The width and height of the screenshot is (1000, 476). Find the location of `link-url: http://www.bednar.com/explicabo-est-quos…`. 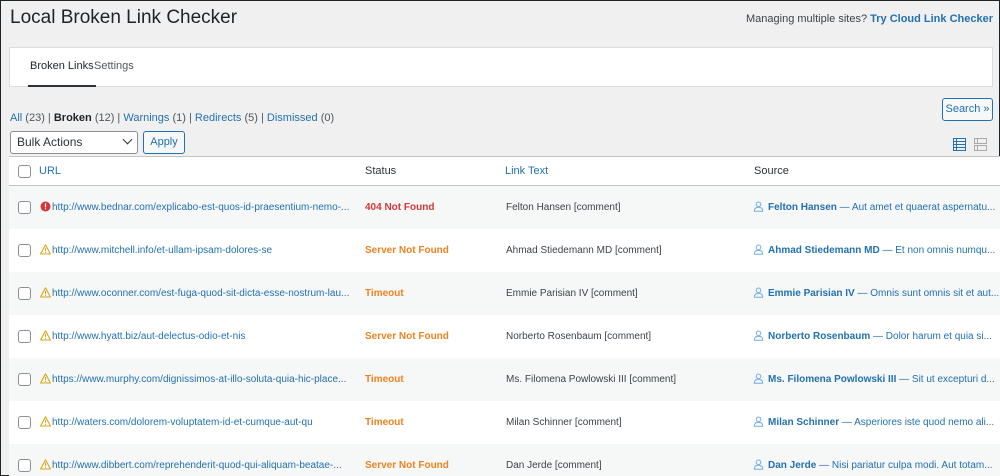

link-url: http://www.bednar.com/explicabo-est-quos… is located at coordinates (203, 207).